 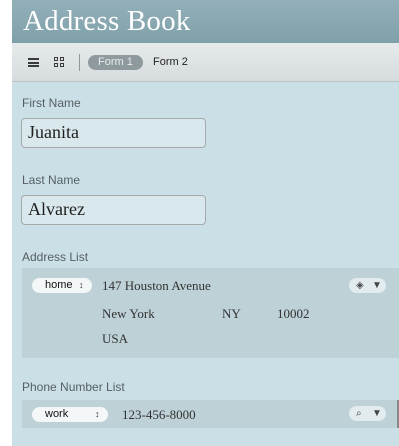 I want to click on phone-list: work ↕ 123-456-8000 ⌕ ▼, so click(x=210, y=414).